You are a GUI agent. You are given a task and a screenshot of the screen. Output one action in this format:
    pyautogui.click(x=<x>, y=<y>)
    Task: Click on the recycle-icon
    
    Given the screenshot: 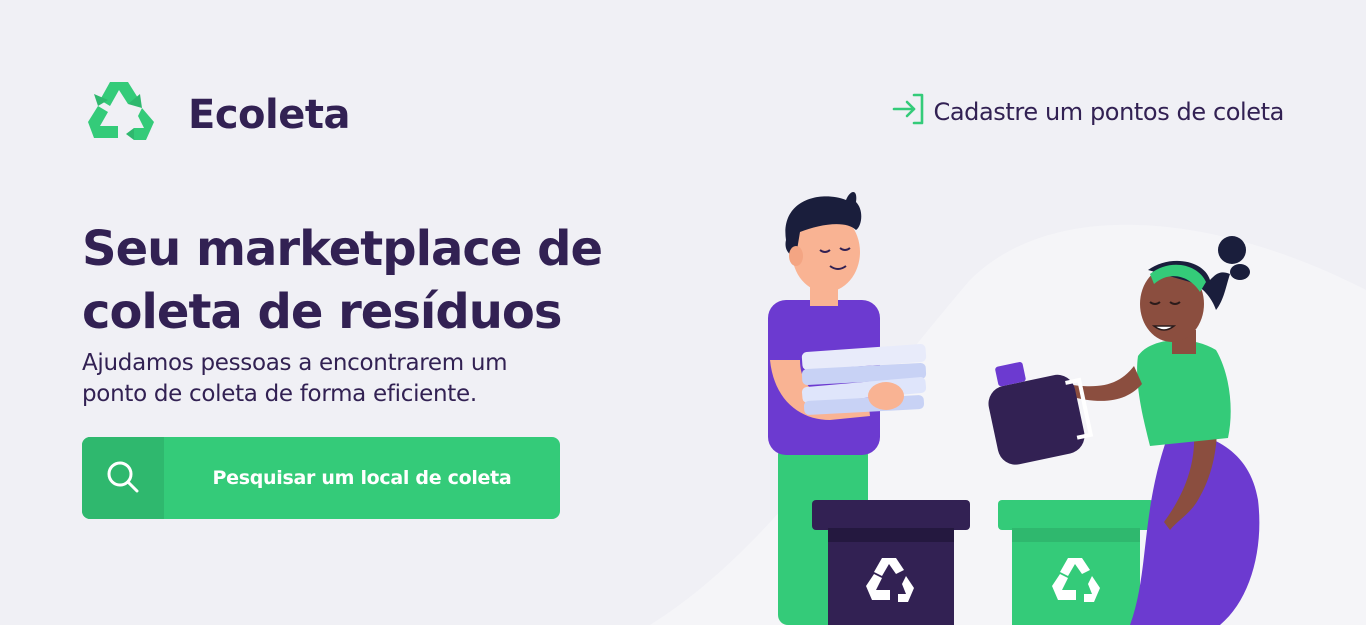 What is the action you would take?
    pyautogui.click(x=119, y=115)
    